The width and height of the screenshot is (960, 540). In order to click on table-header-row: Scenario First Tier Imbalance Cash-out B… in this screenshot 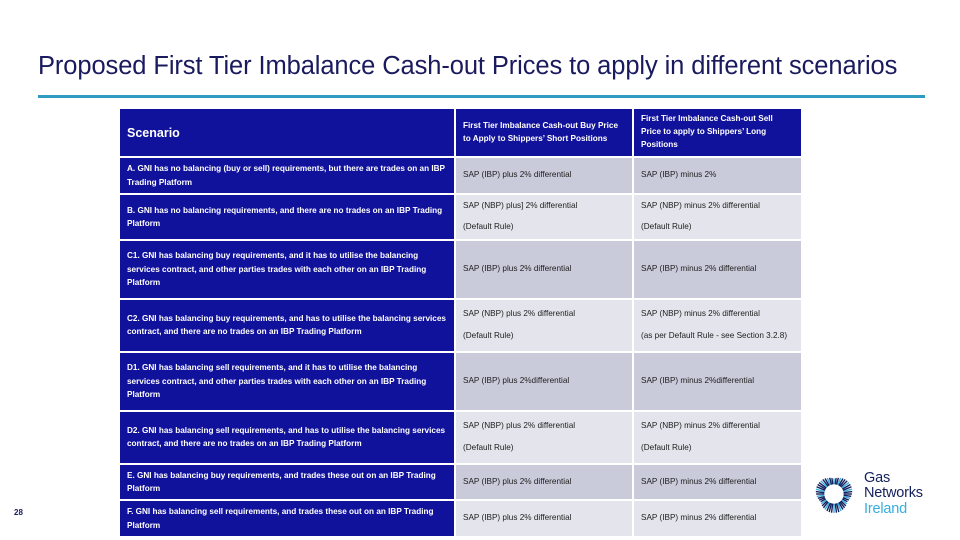, I will do `click(460, 132)`.